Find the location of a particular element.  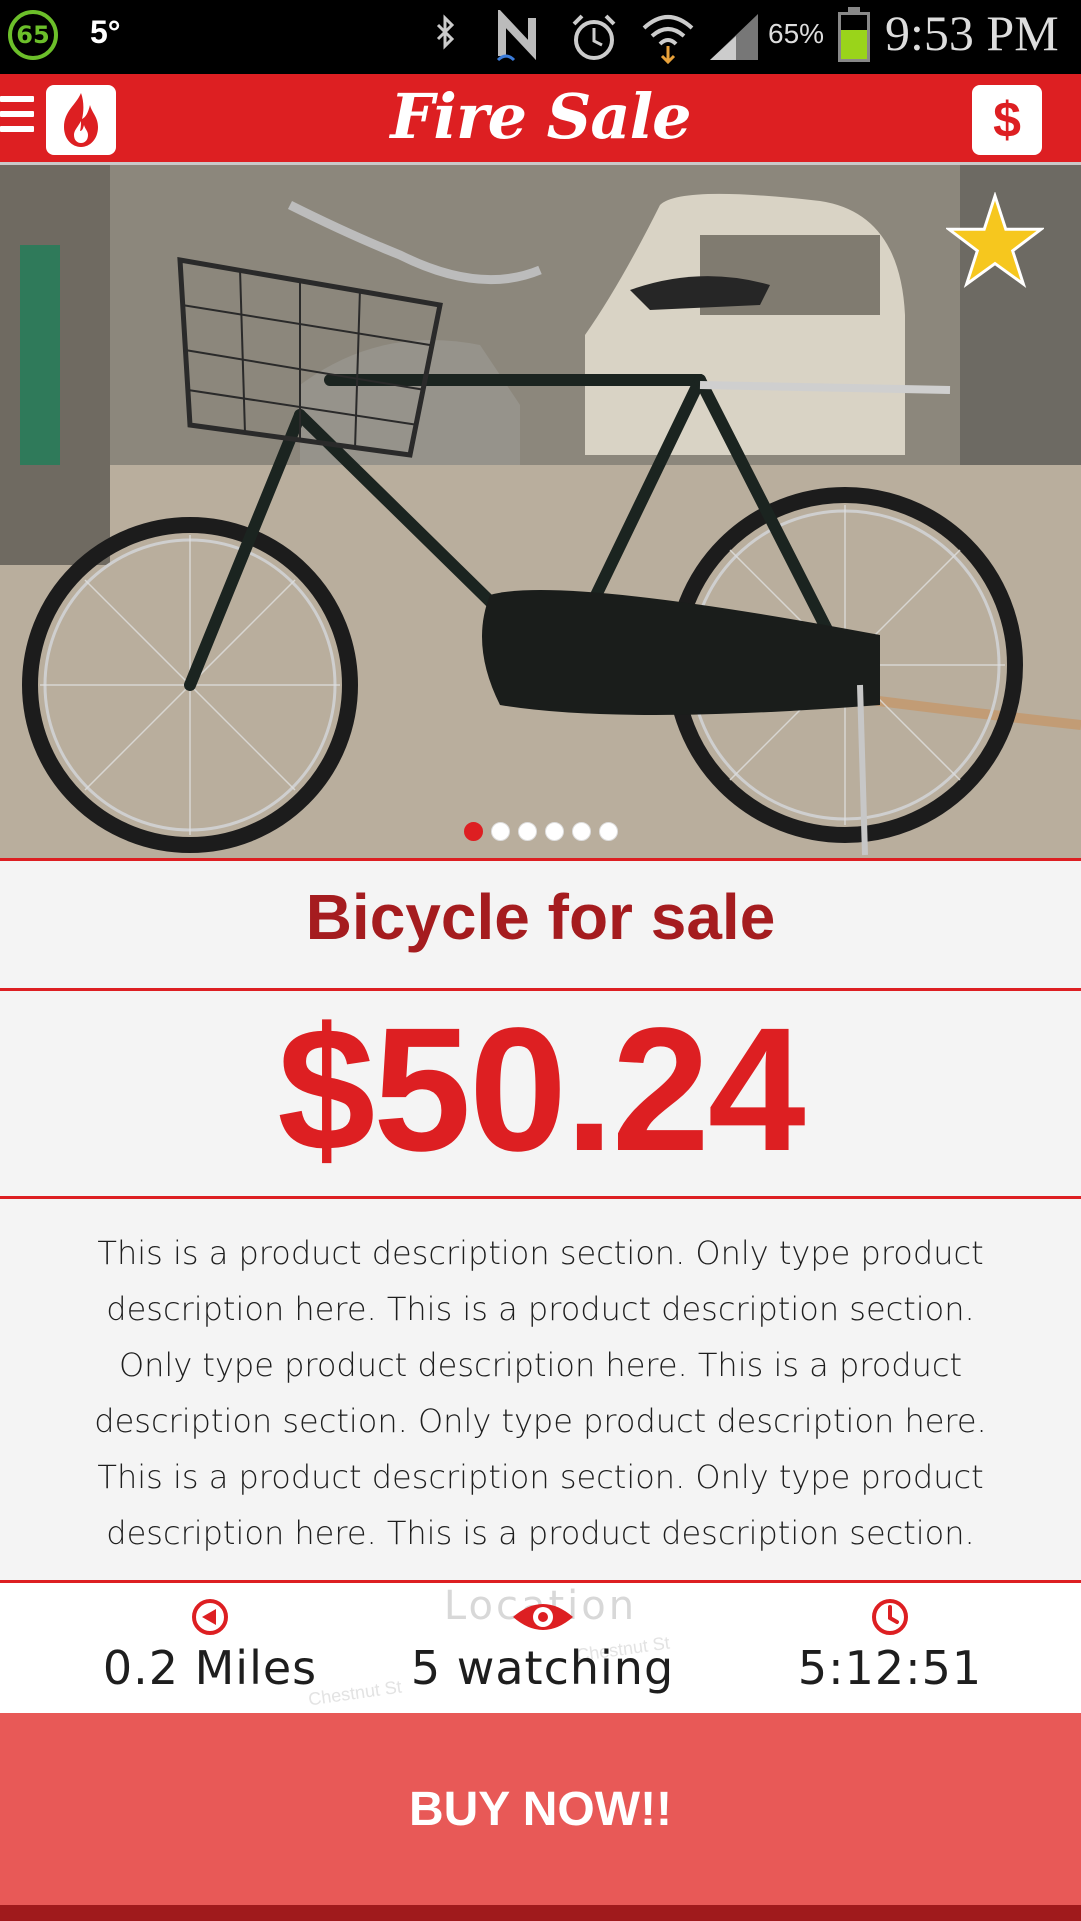

clock-icon is located at coordinates (890, 1617).